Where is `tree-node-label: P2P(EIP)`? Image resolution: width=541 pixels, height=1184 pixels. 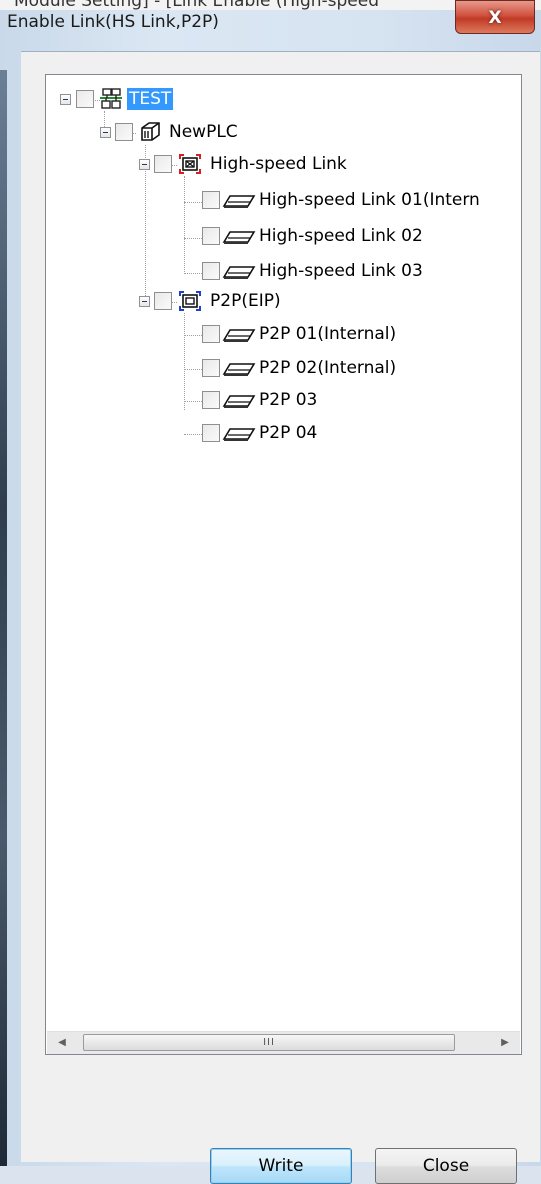
tree-node-label: P2P(EIP) is located at coordinates (245, 301).